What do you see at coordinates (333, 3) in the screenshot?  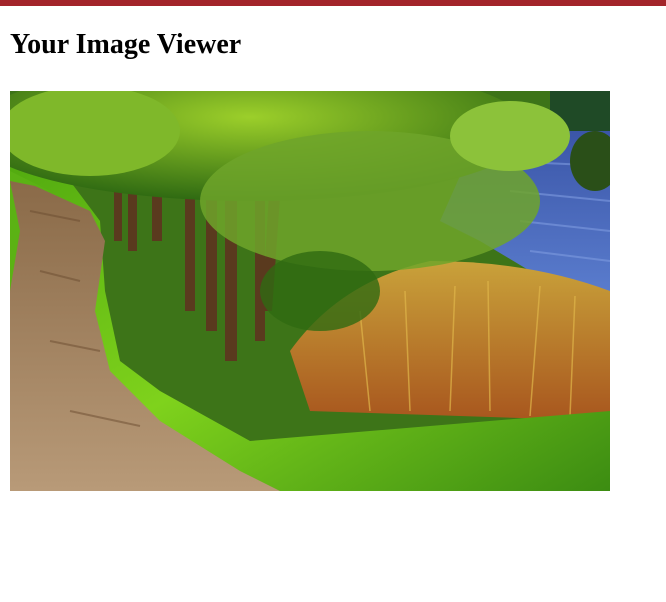 I see `top-accent-bar` at bounding box center [333, 3].